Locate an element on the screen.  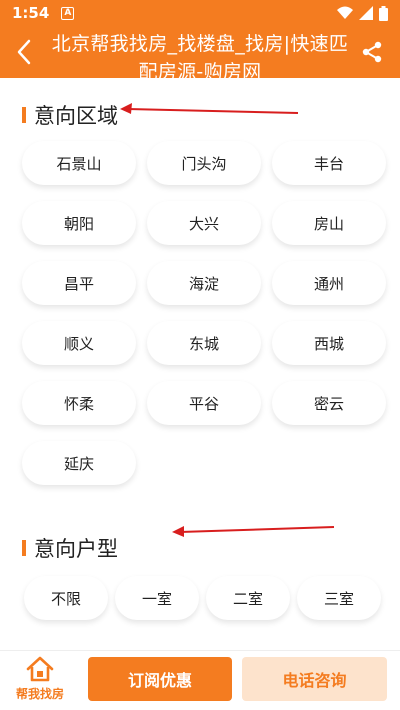
back-arrow-icon is located at coordinates (24, 52).